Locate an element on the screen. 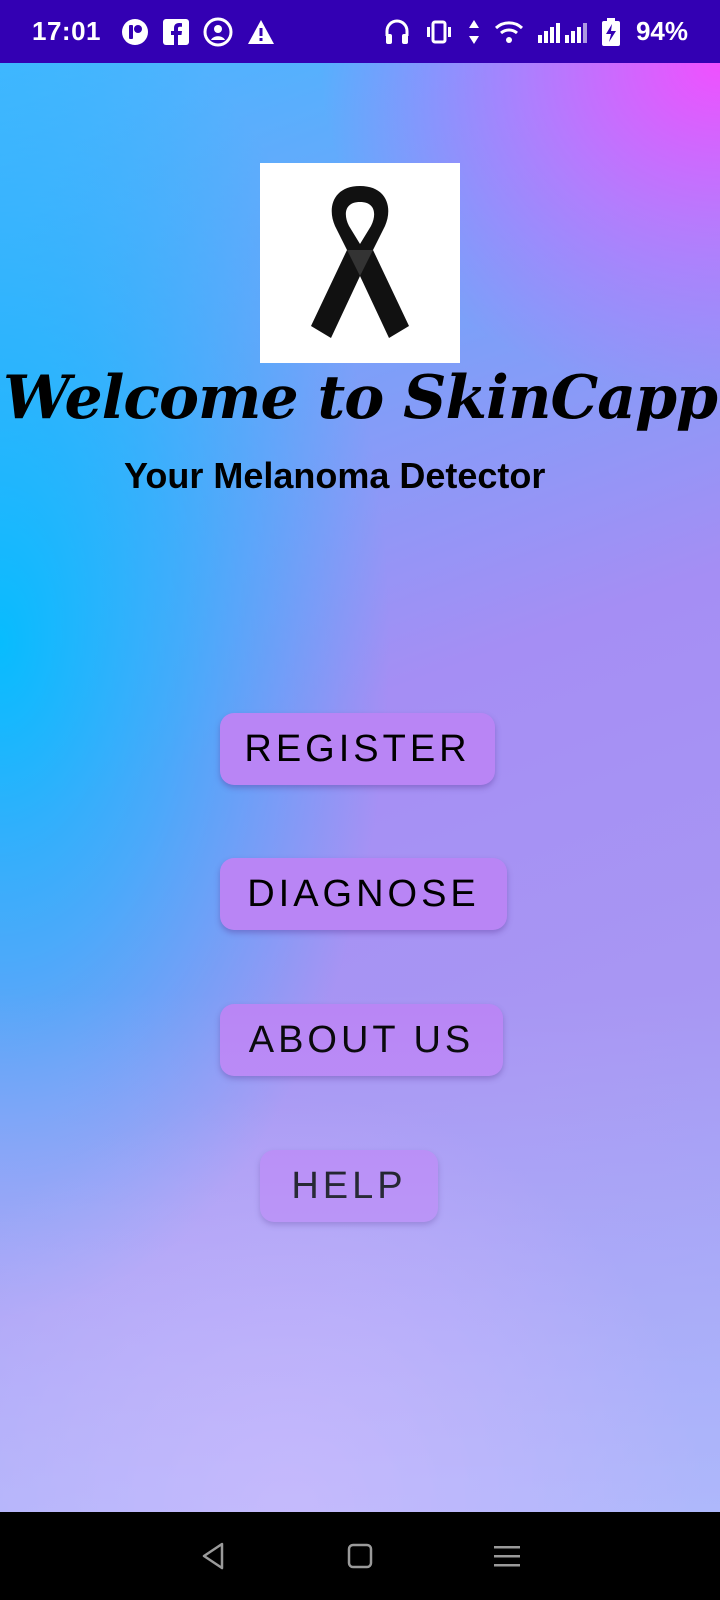 This screenshot has height=1600, width=720. help-button: HELP is located at coordinates (349, 1186).